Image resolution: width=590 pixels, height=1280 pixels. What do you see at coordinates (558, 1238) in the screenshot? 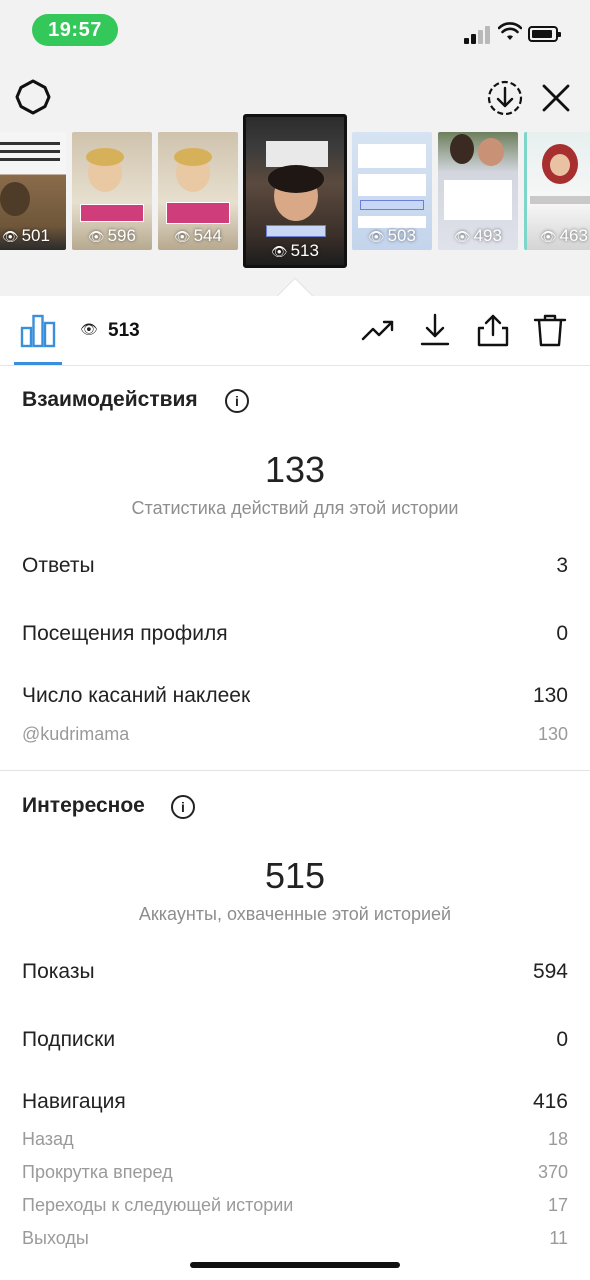
I see `stat-value: 11` at bounding box center [558, 1238].